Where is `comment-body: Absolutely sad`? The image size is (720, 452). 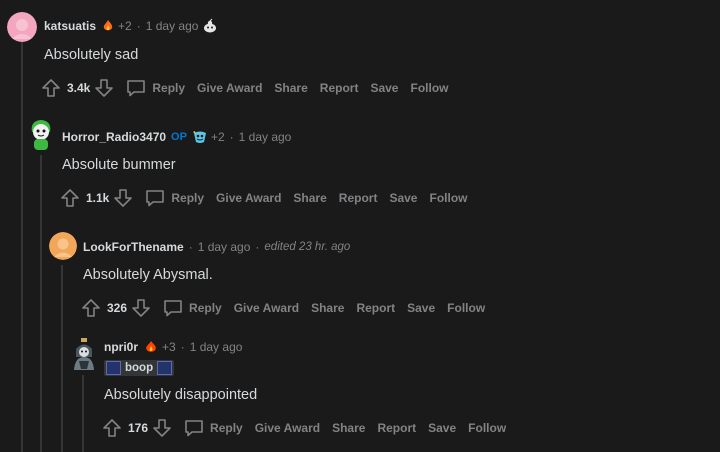
comment-body: Absolutely sad is located at coordinates (91, 55).